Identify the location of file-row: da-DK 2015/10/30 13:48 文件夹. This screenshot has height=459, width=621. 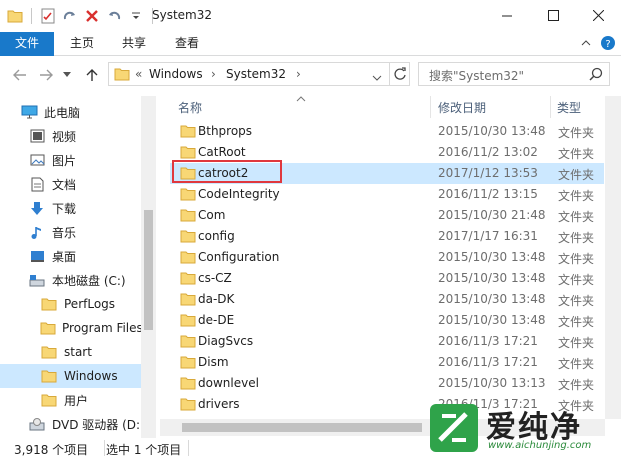
(387, 299).